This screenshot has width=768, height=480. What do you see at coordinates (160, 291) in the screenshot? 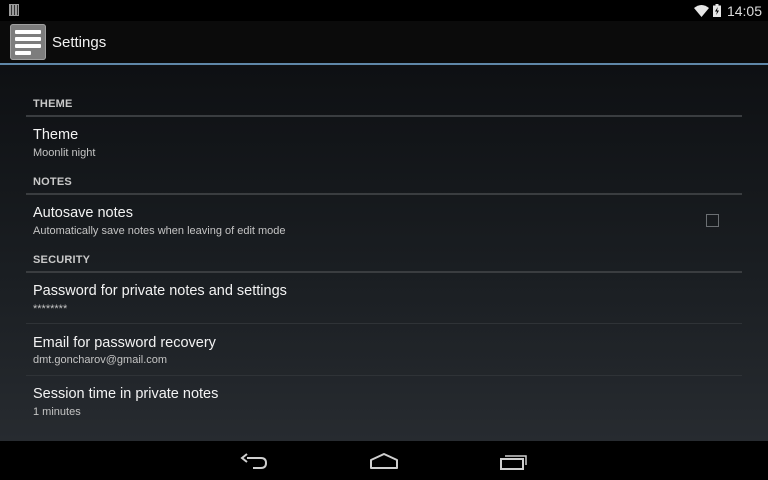
I see `pref-title: Password for private notes and settings` at bounding box center [160, 291].